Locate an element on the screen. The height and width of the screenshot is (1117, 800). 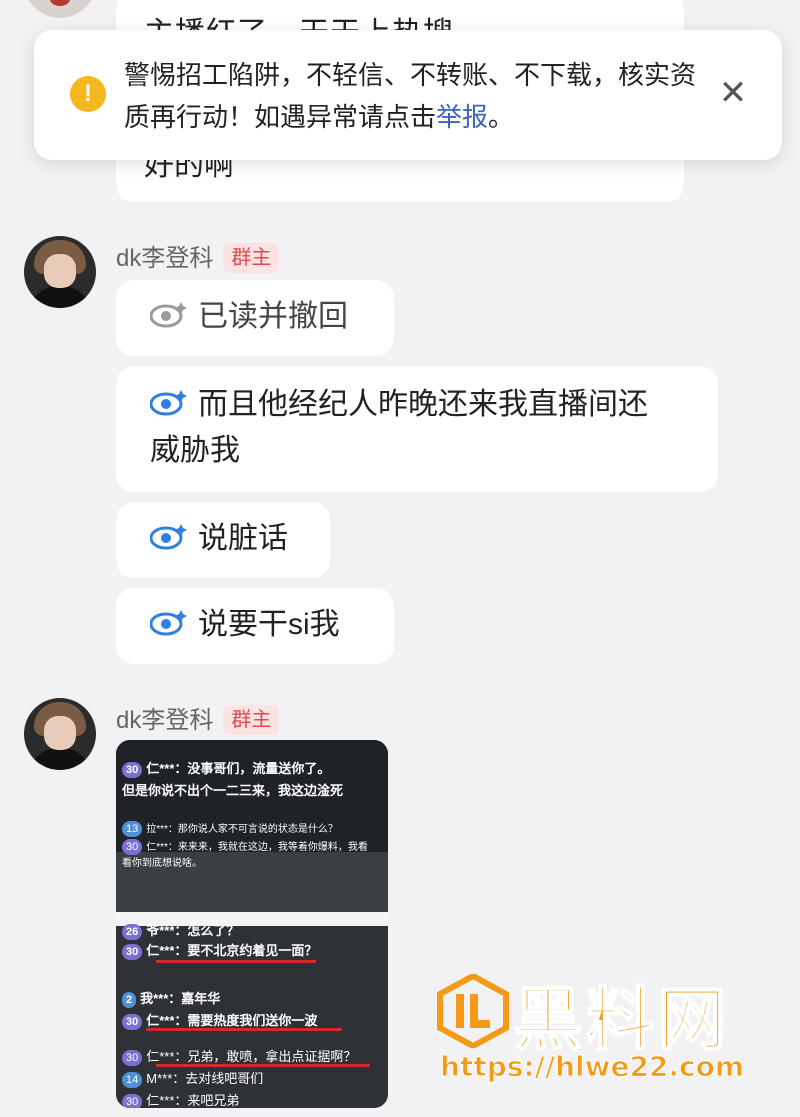
message-bubble: 已读并撤回 is located at coordinates (255, 318).